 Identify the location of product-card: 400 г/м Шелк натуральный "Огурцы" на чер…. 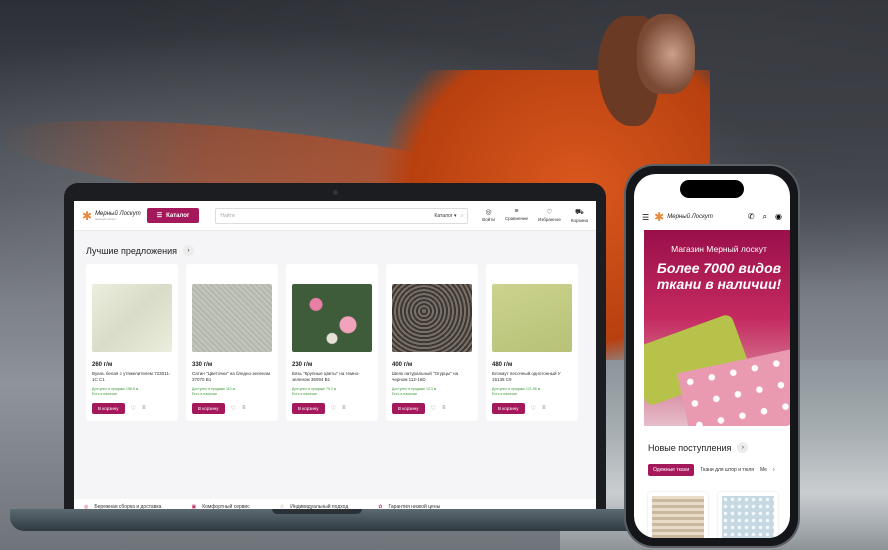
(432, 342).